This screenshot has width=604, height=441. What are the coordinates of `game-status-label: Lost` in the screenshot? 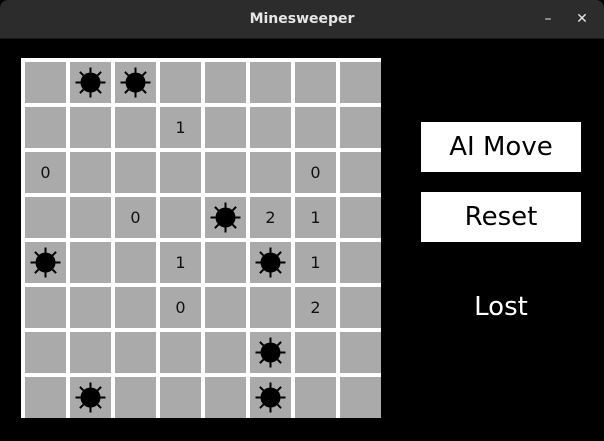 It's located at (501, 307).